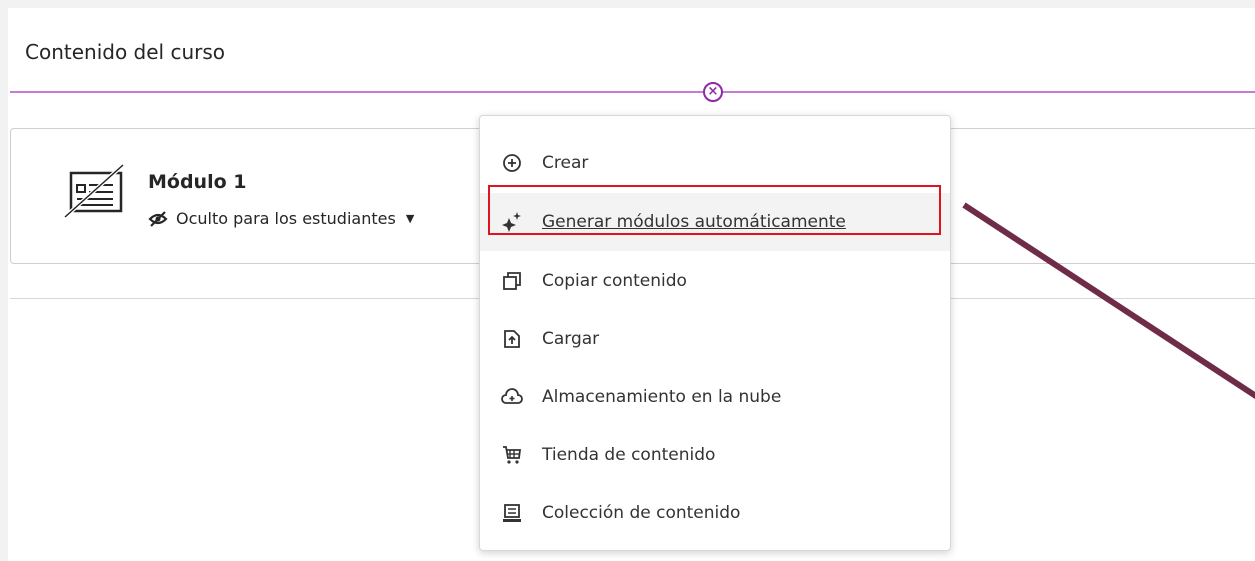  What do you see at coordinates (197, 182) in the screenshot?
I see `module-title: Módulo 1` at bounding box center [197, 182].